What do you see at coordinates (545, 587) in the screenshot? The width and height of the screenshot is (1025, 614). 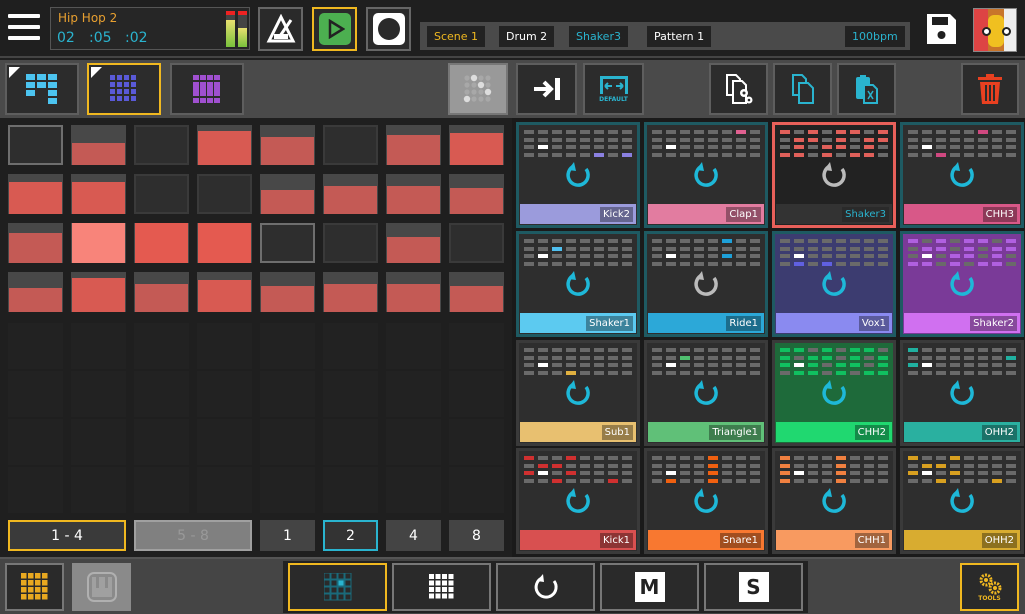 I see `loop-button` at bounding box center [545, 587].